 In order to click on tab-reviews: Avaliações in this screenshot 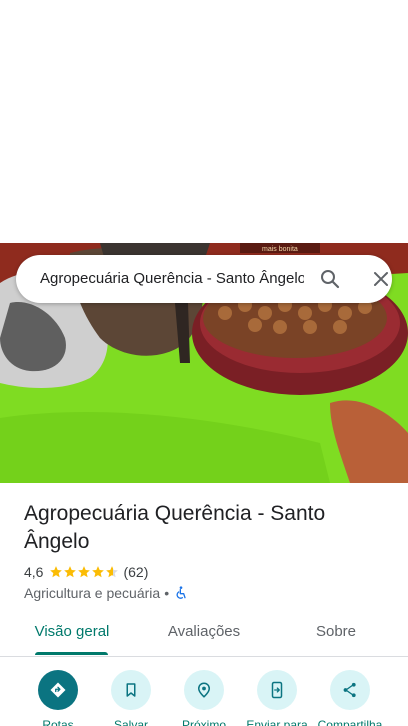, I will do `click(204, 633)`.